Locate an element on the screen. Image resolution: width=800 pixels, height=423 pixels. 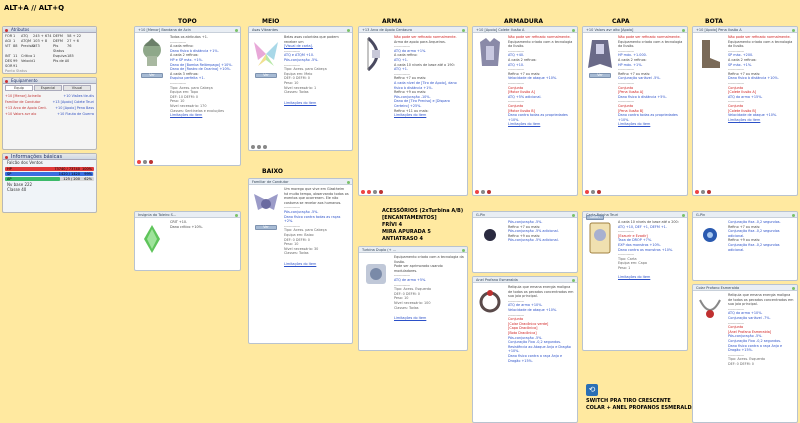
item-card-header: Familiar de Condutor is located at coordinates (300, 182).